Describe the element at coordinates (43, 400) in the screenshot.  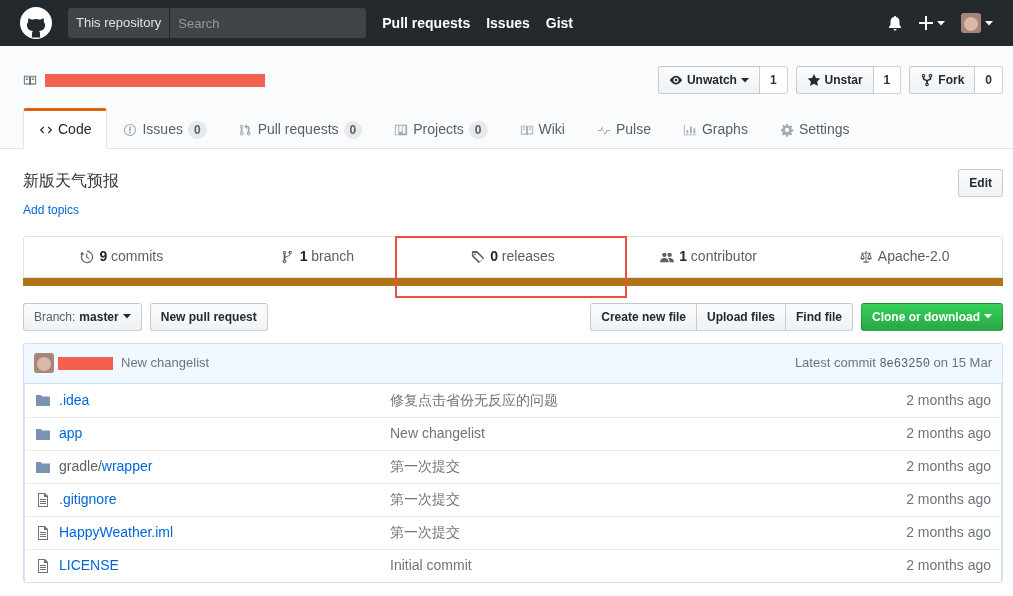
I see `folder-icon` at that location.